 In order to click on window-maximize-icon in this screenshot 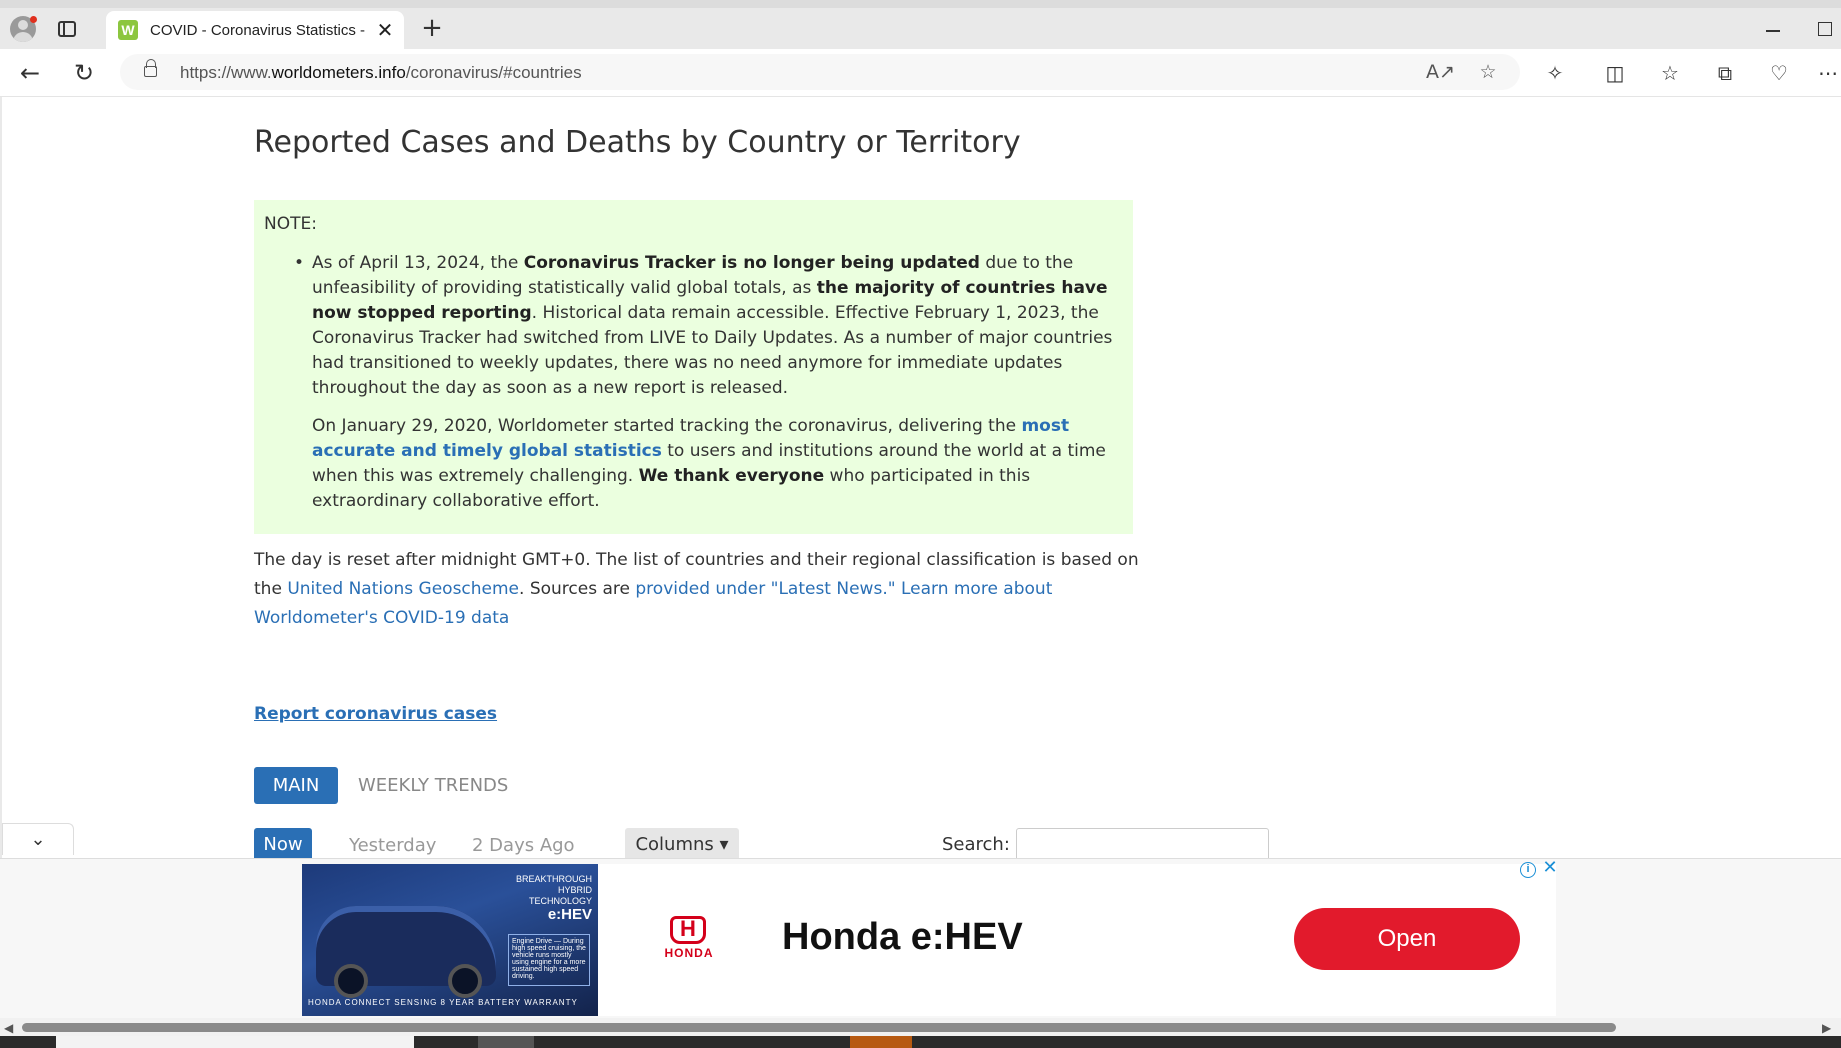, I will do `click(1825, 29)`.